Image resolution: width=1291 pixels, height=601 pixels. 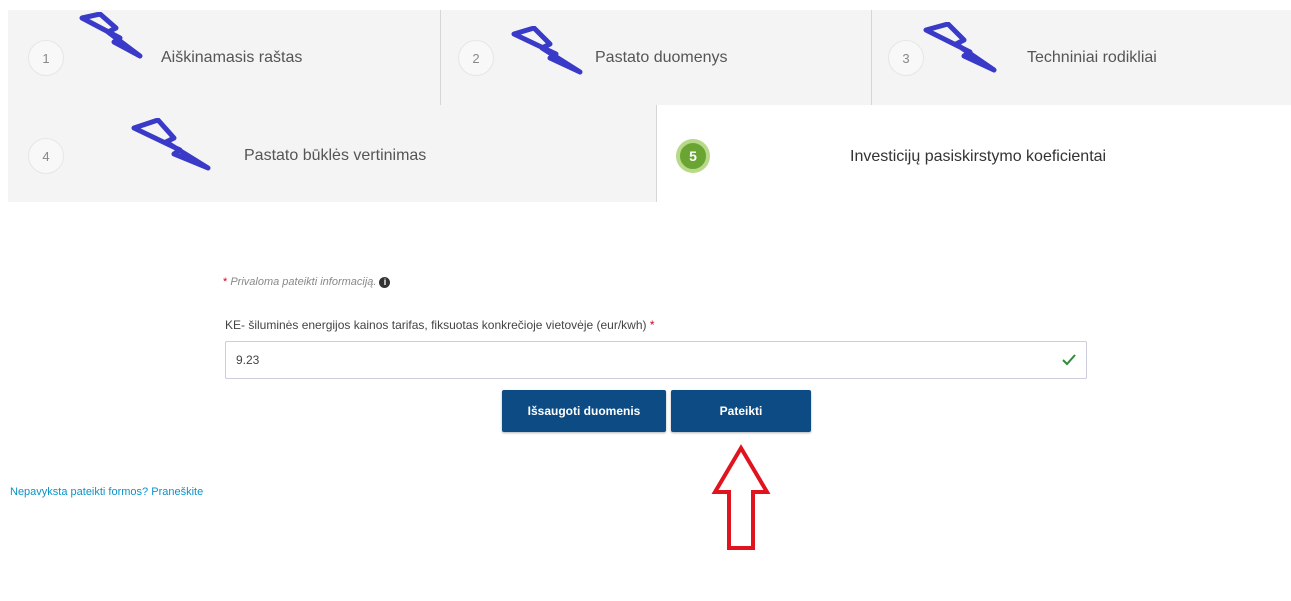 I want to click on step-number: 1, so click(x=46, y=58).